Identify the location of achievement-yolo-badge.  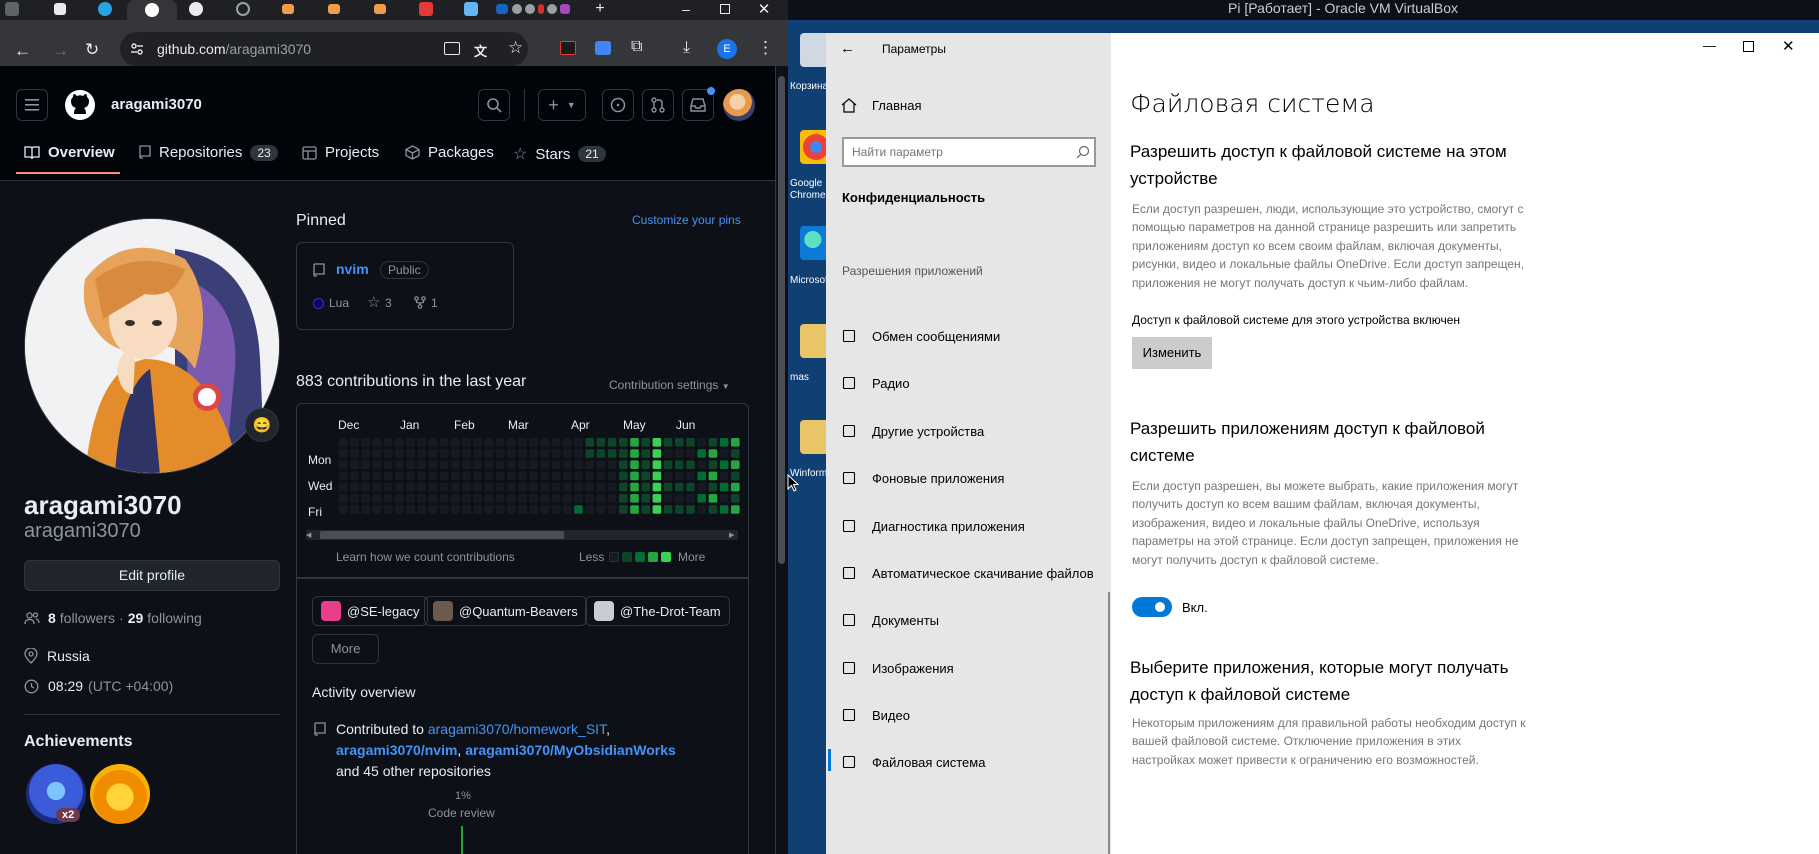
(120, 794).